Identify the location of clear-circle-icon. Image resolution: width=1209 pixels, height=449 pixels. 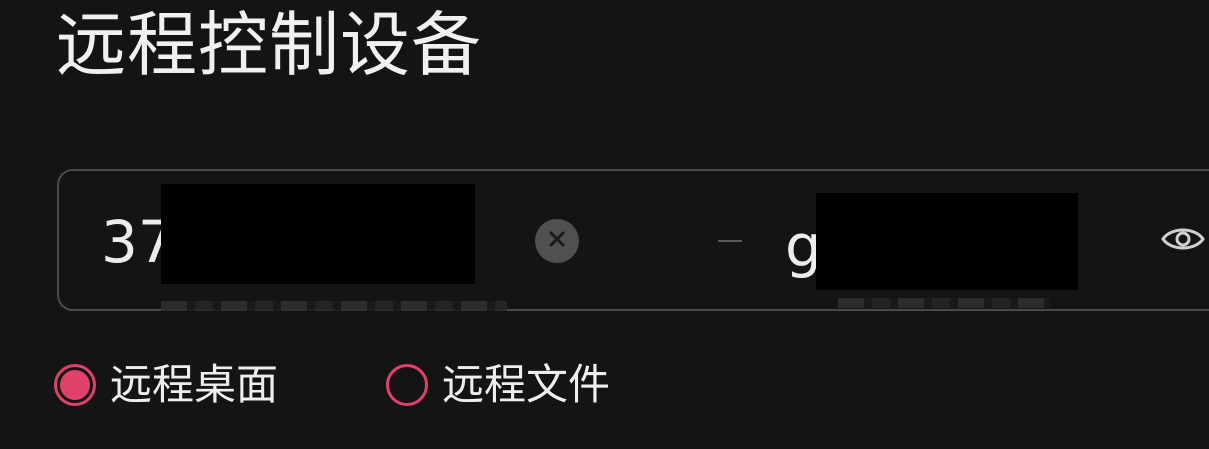
(557, 241).